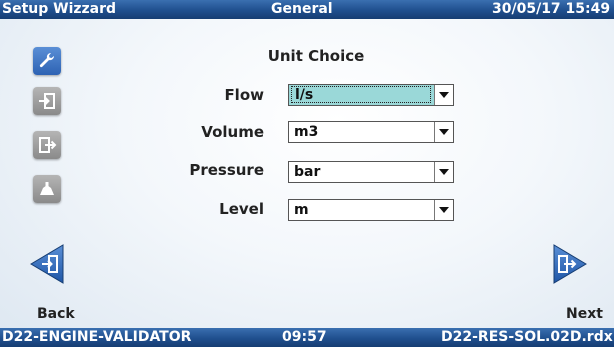  I want to click on pressure-value: bar, so click(307, 172).